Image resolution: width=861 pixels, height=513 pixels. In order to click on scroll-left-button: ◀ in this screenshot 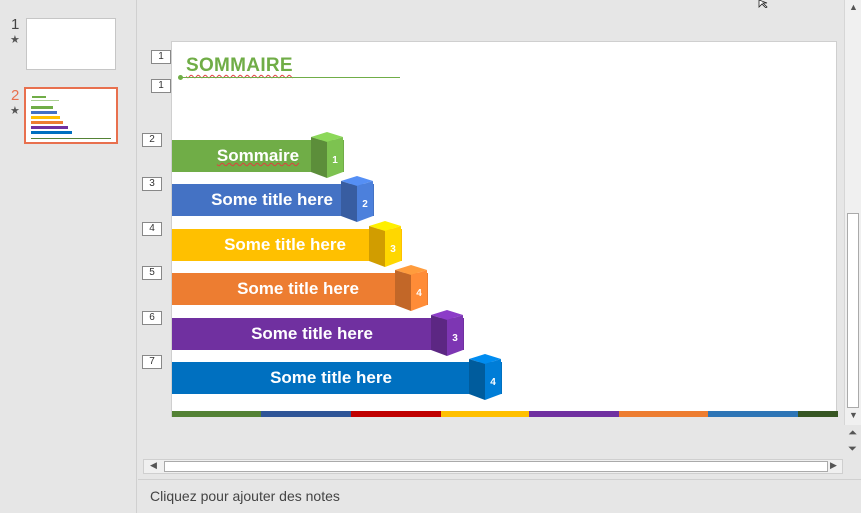, I will do `click(153, 465)`.